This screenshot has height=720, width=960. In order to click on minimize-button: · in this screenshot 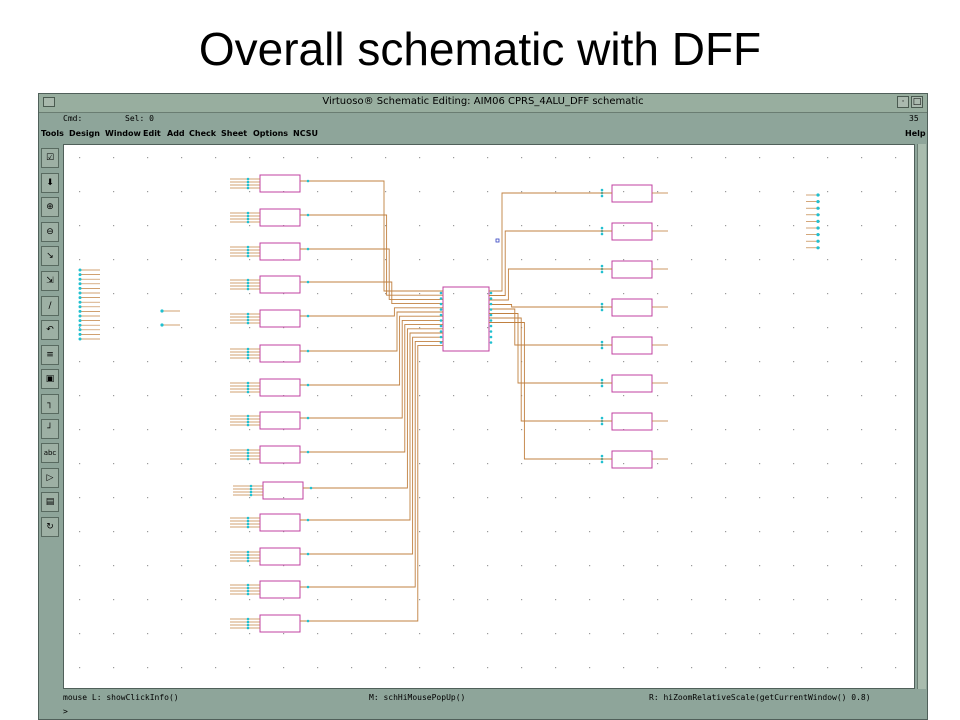, I will do `click(903, 102)`.